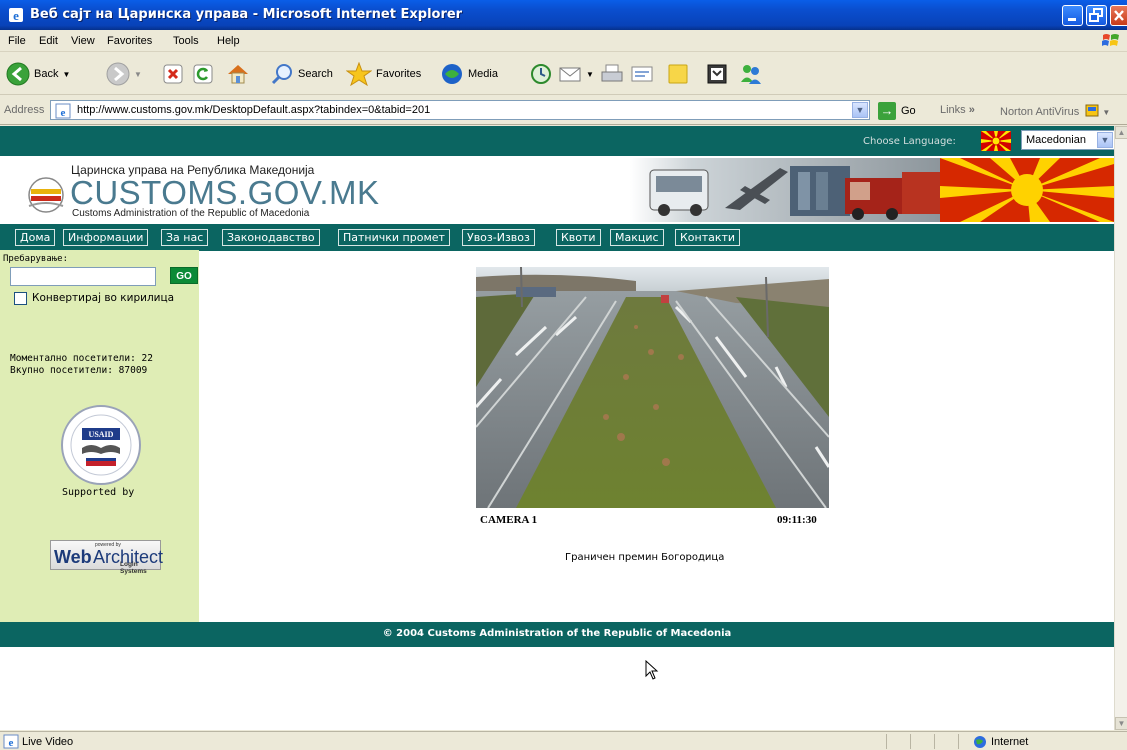 Image resolution: width=1127 pixels, height=750 pixels. I want to click on links-toolbar: Links », so click(957, 110).